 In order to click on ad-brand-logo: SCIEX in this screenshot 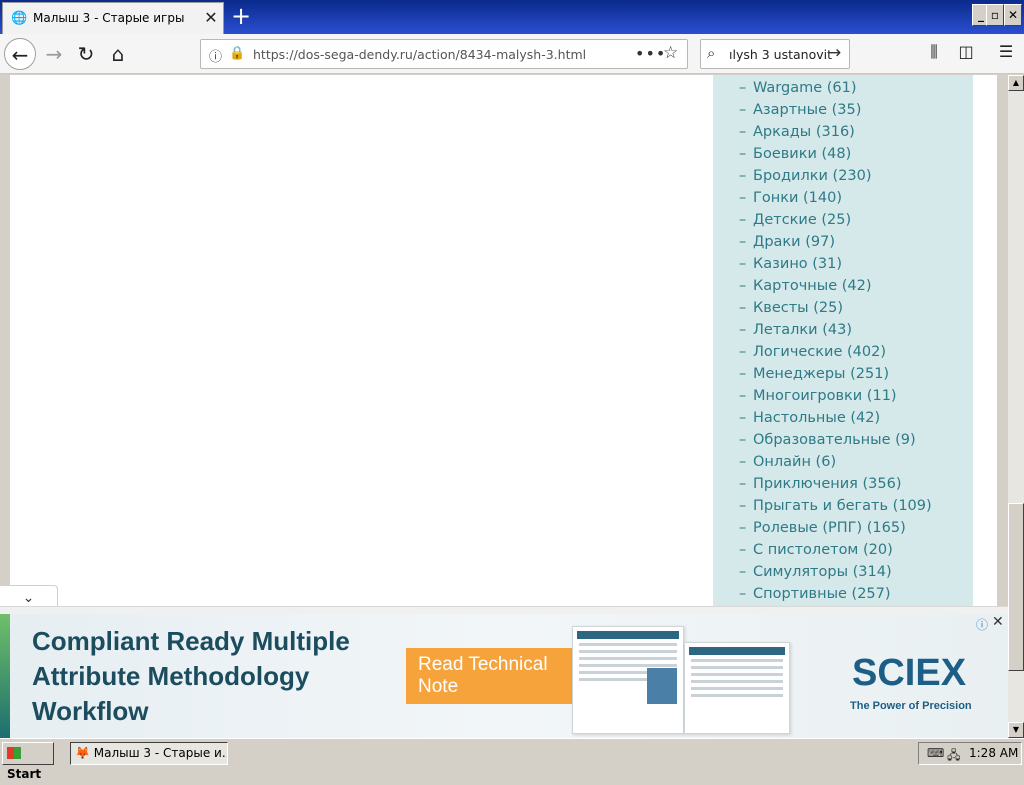, I will do `click(909, 673)`.